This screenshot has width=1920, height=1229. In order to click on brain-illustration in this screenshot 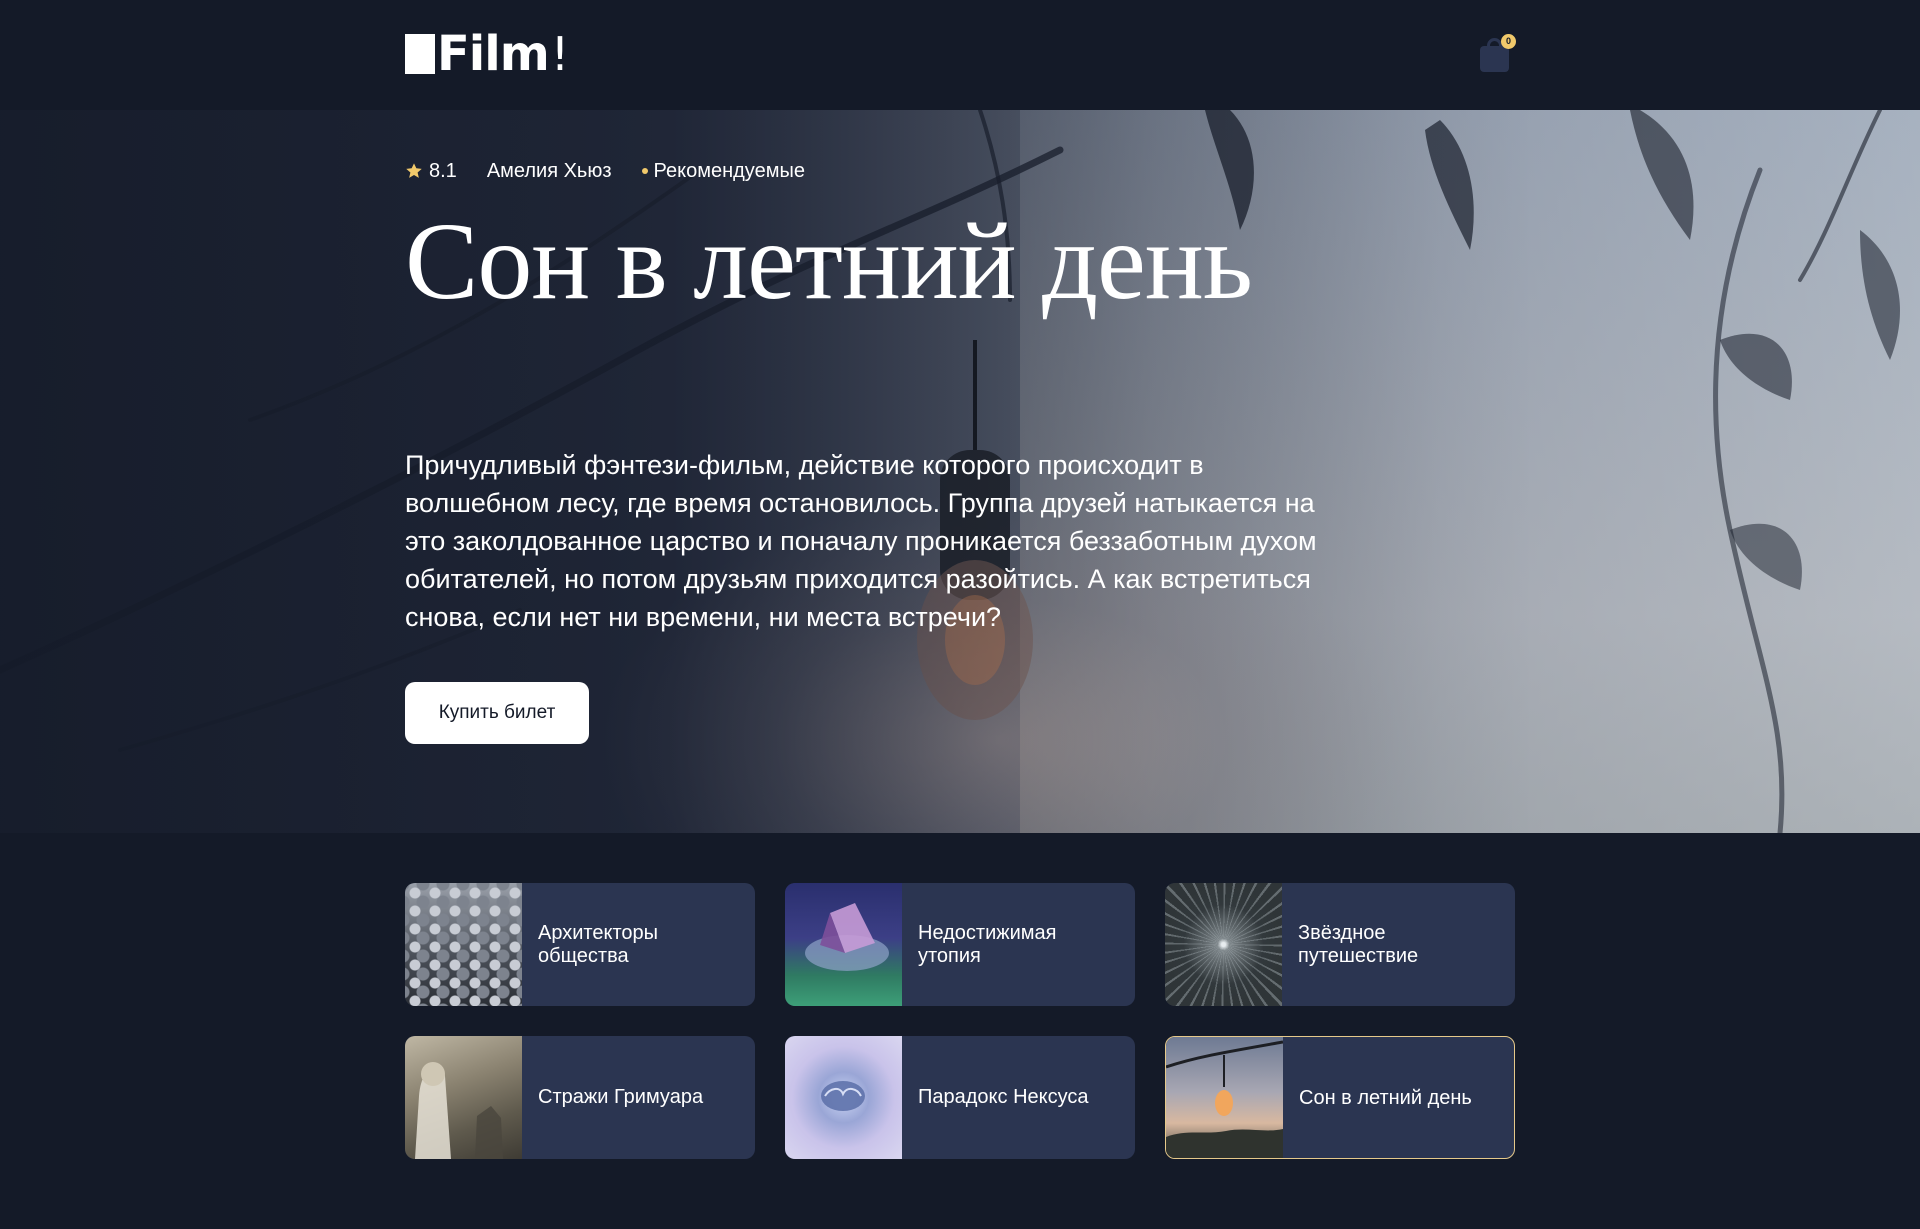, I will do `click(843, 1096)`.